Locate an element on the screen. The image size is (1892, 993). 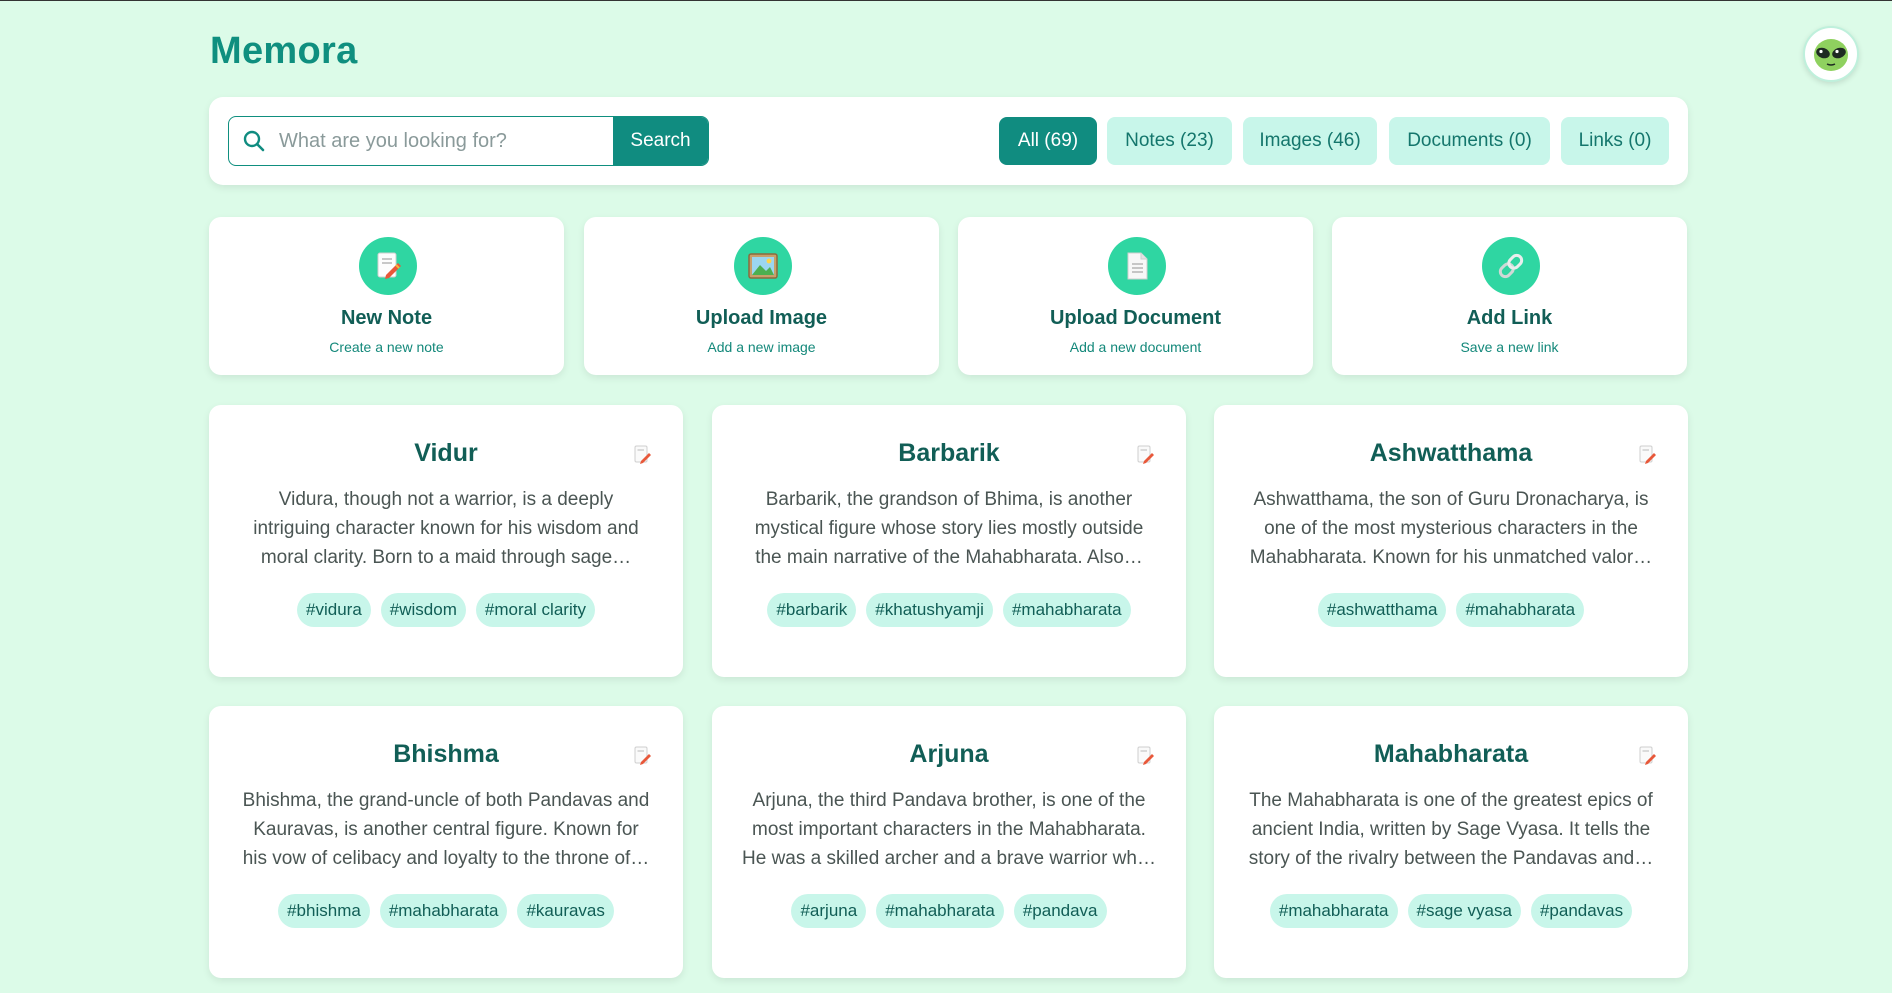
search-box: Search is located at coordinates (468, 141).